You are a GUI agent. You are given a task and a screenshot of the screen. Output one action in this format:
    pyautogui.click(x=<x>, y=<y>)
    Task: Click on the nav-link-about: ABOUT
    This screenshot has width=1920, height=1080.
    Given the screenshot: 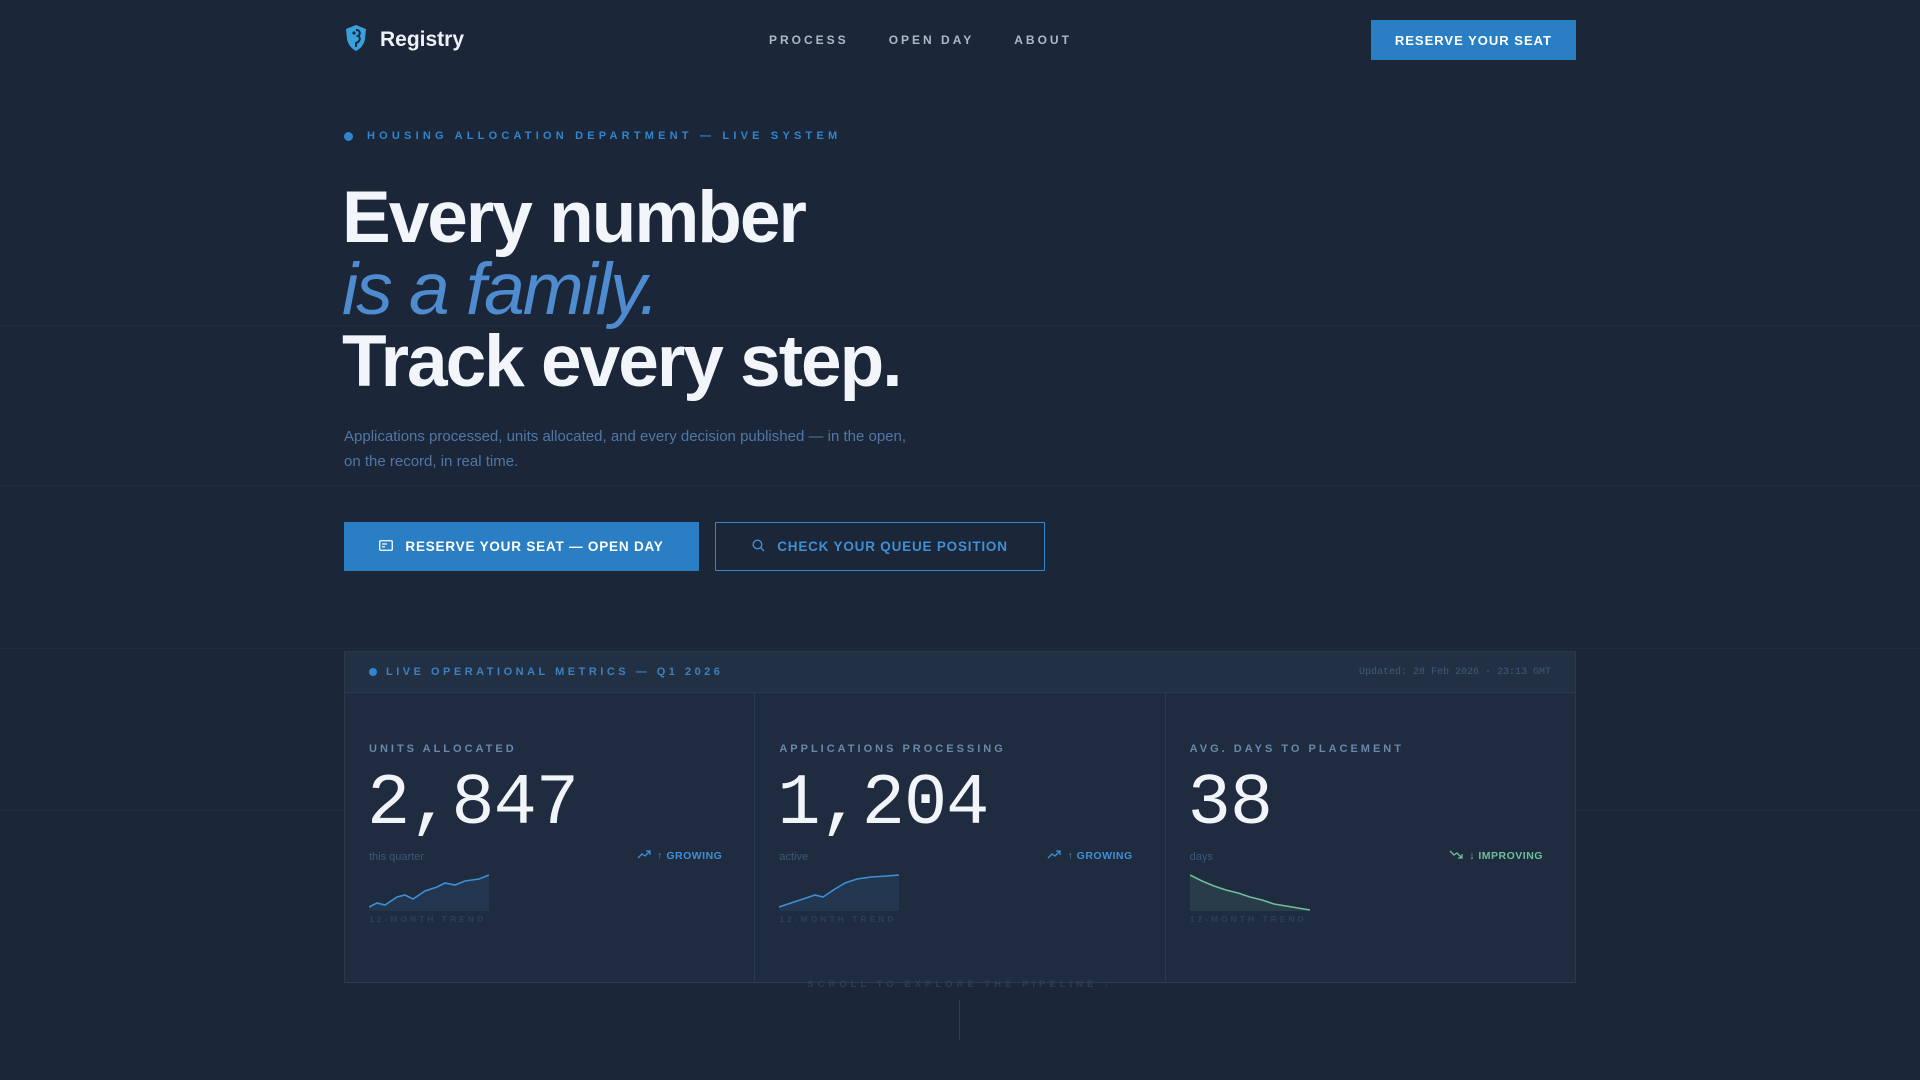 What is the action you would take?
    pyautogui.click(x=1043, y=40)
    